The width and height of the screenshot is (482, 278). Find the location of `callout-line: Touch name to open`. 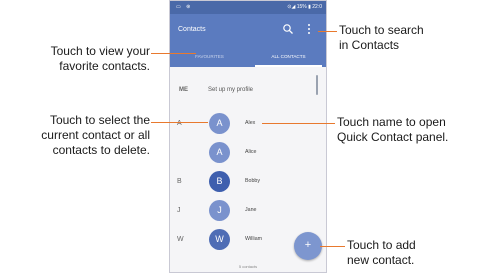

callout-line: Touch name to open is located at coordinates (391, 122).